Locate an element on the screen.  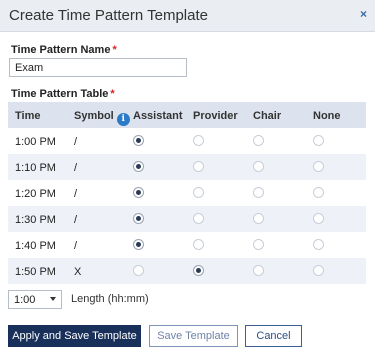
time-pattern-table-label-text: Time Pattern Table is located at coordinates (60, 94).